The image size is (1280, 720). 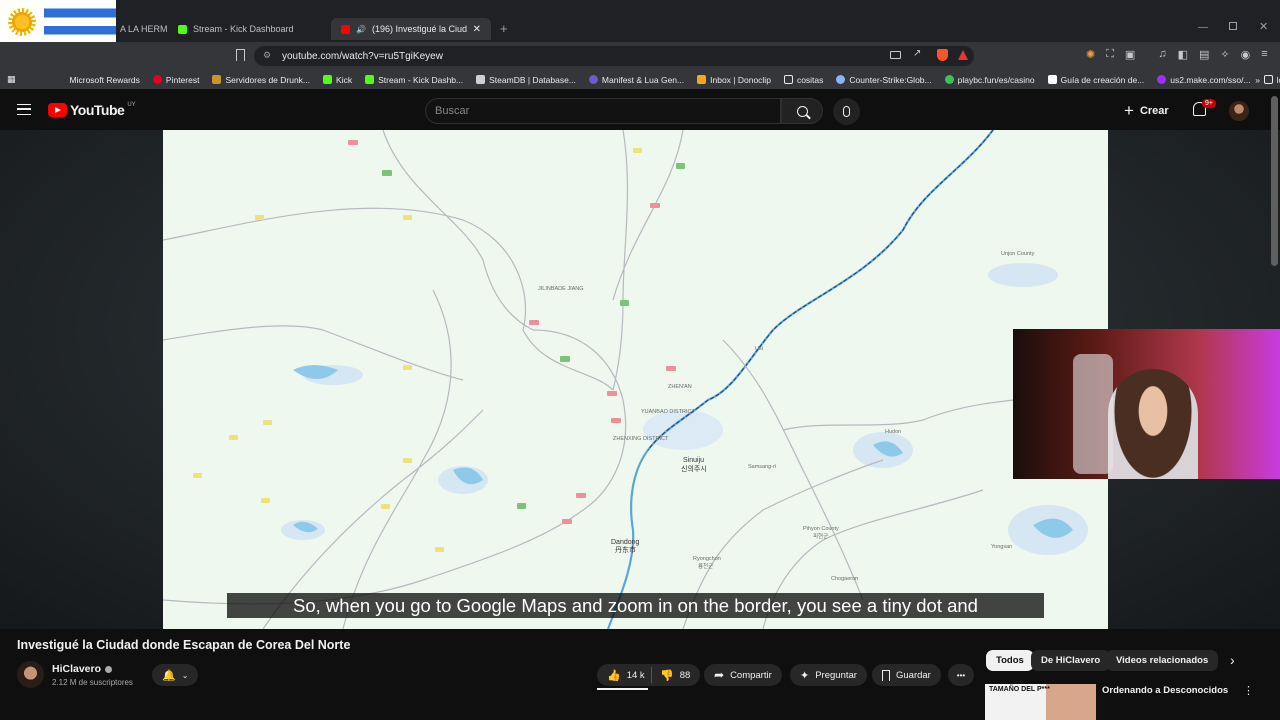 I want to click on wallet-icon: ▤, so click(x=1204, y=54).